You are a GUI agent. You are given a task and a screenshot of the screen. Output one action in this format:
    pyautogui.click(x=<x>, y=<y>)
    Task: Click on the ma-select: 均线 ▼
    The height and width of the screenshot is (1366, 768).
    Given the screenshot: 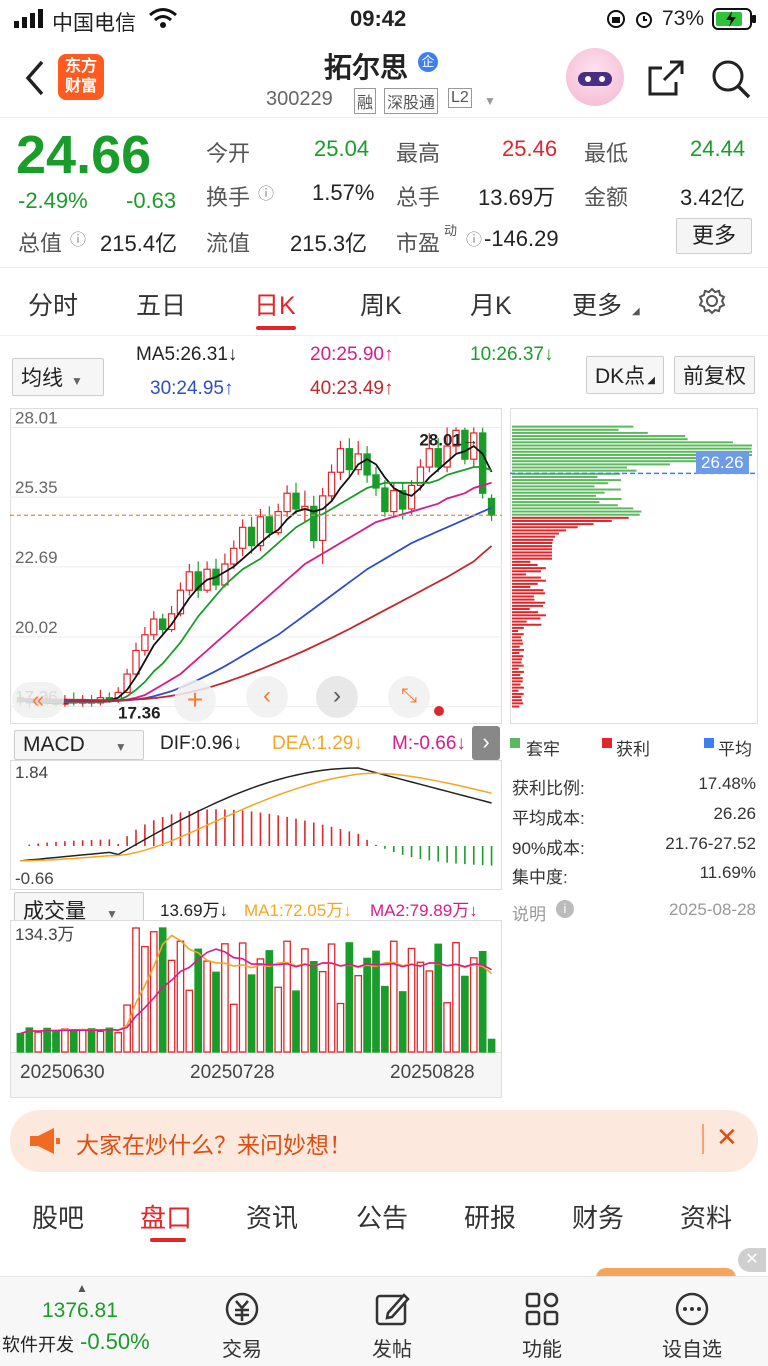 What is the action you would take?
    pyautogui.click(x=58, y=377)
    